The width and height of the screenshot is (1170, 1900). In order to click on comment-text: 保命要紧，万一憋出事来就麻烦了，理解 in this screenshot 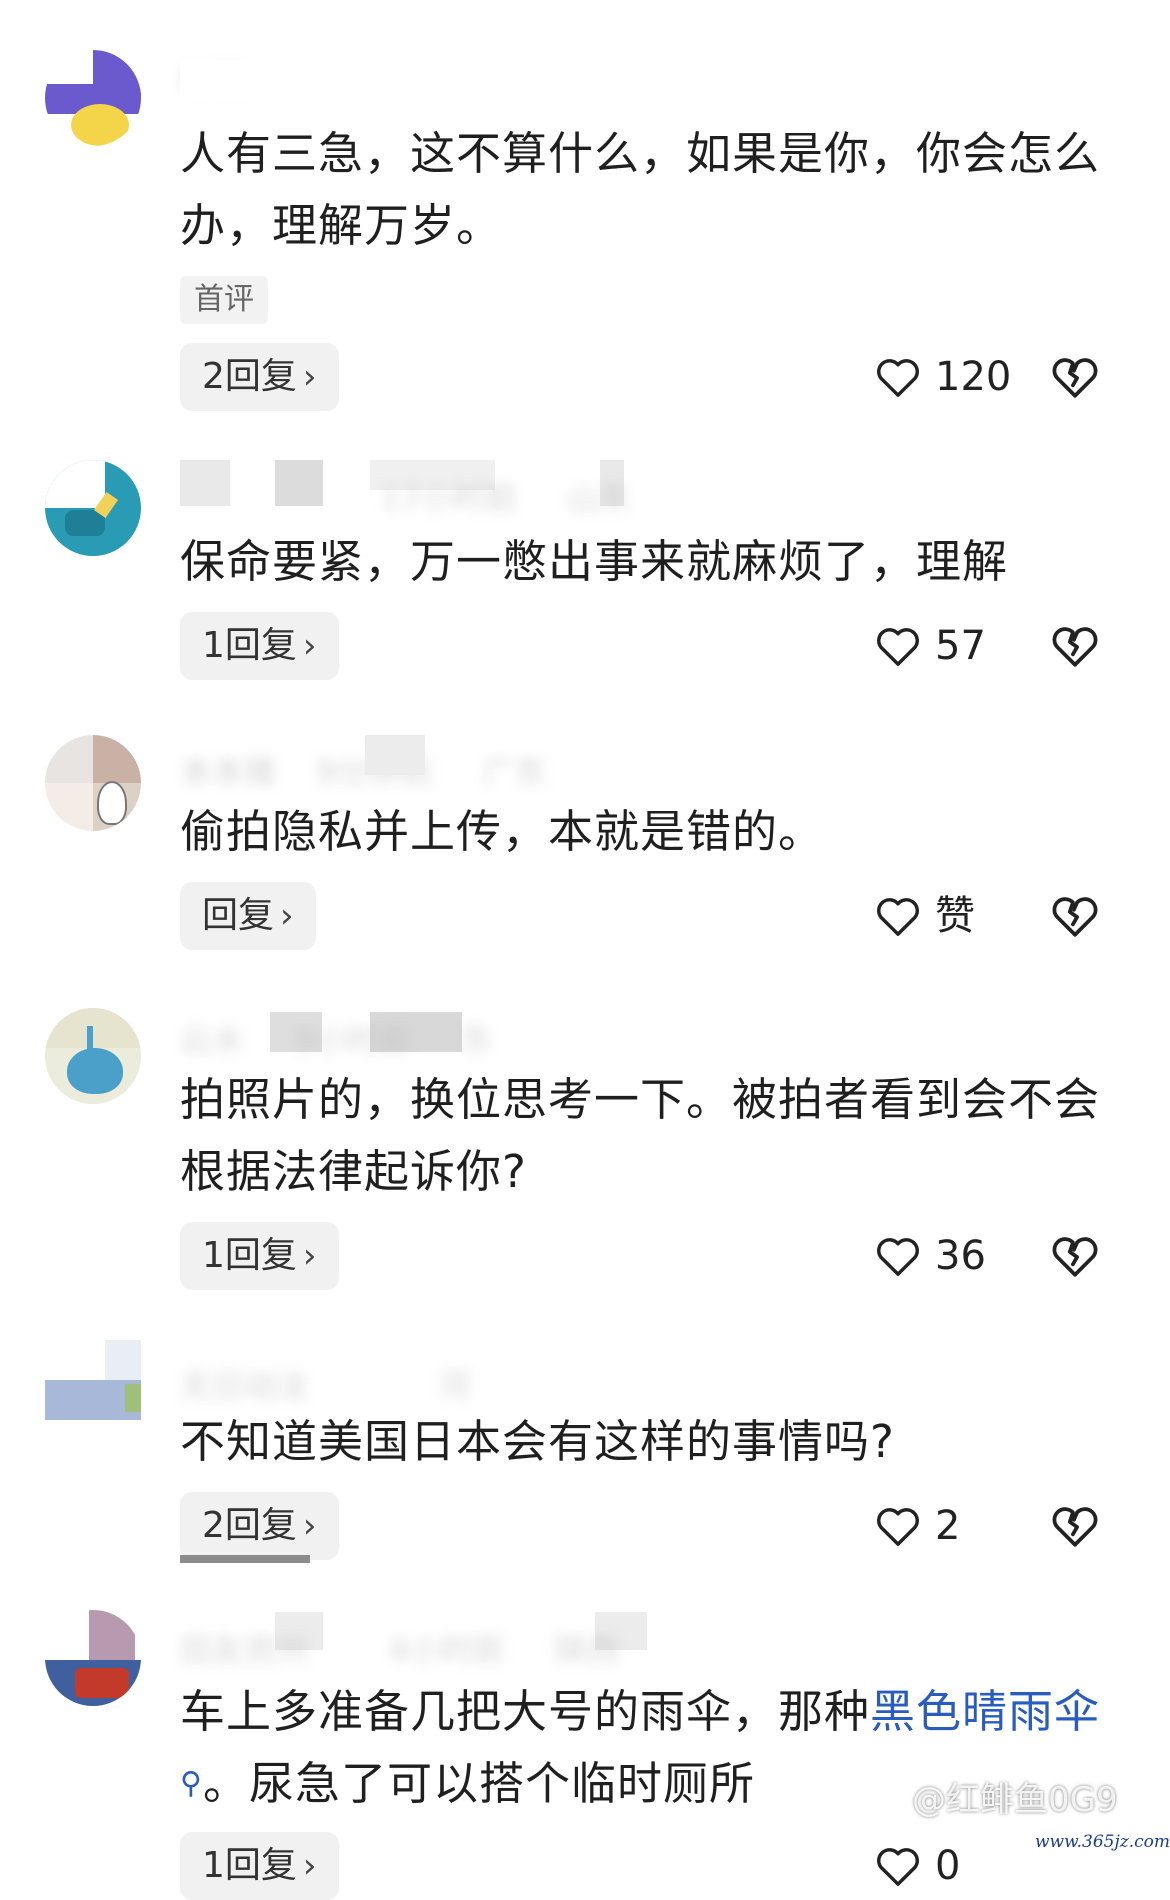, I will do `click(594, 561)`.